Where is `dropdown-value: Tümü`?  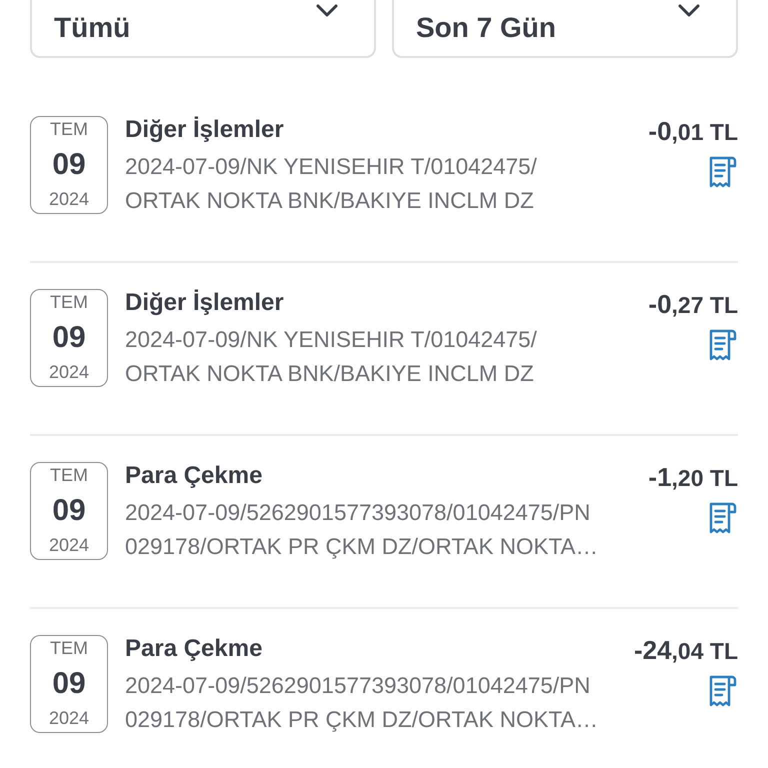 dropdown-value: Tümü is located at coordinates (92, 28).